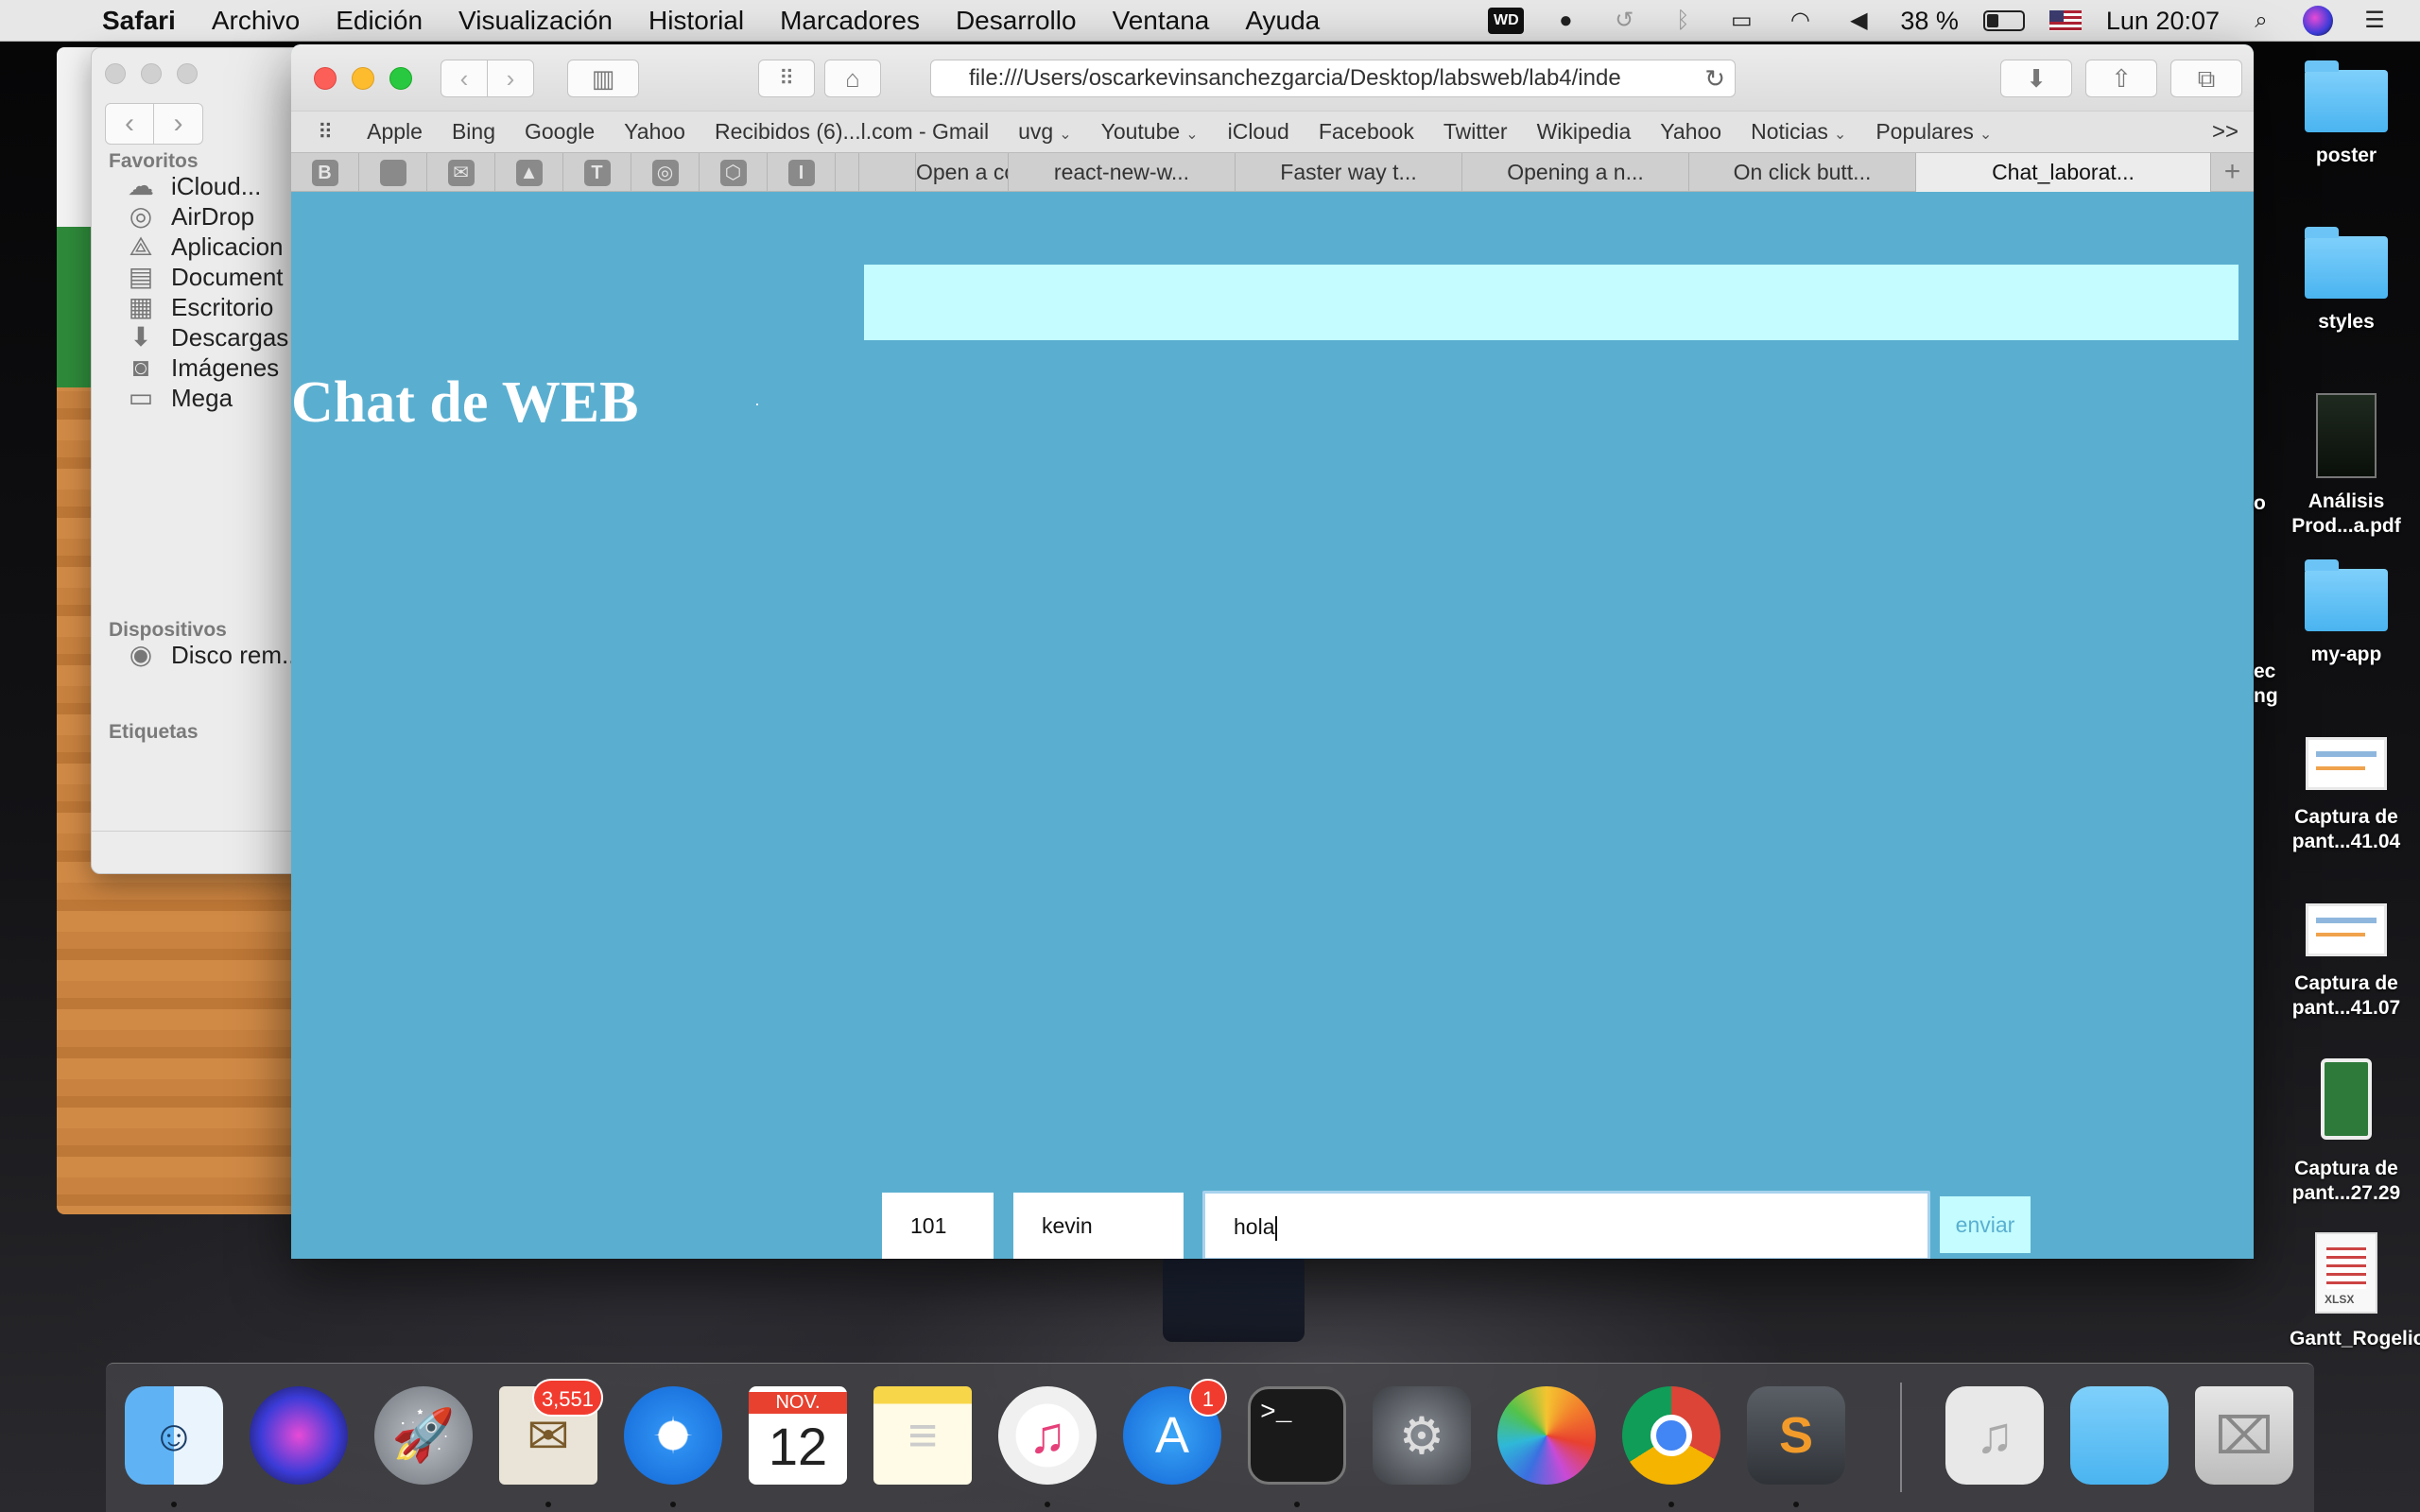 Image resolution: width=2420 pixels, height=1512 pixels. Describe the element at coordinates (1506, 21) in the screenshot. I see `wd-drive-icon: WD` at that location.